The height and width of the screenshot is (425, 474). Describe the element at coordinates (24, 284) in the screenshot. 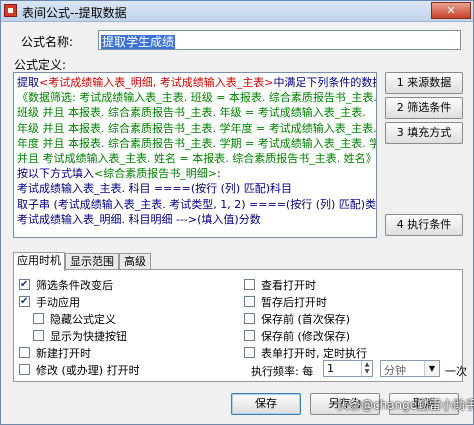

I see `checkbox-filter-change` at that location.